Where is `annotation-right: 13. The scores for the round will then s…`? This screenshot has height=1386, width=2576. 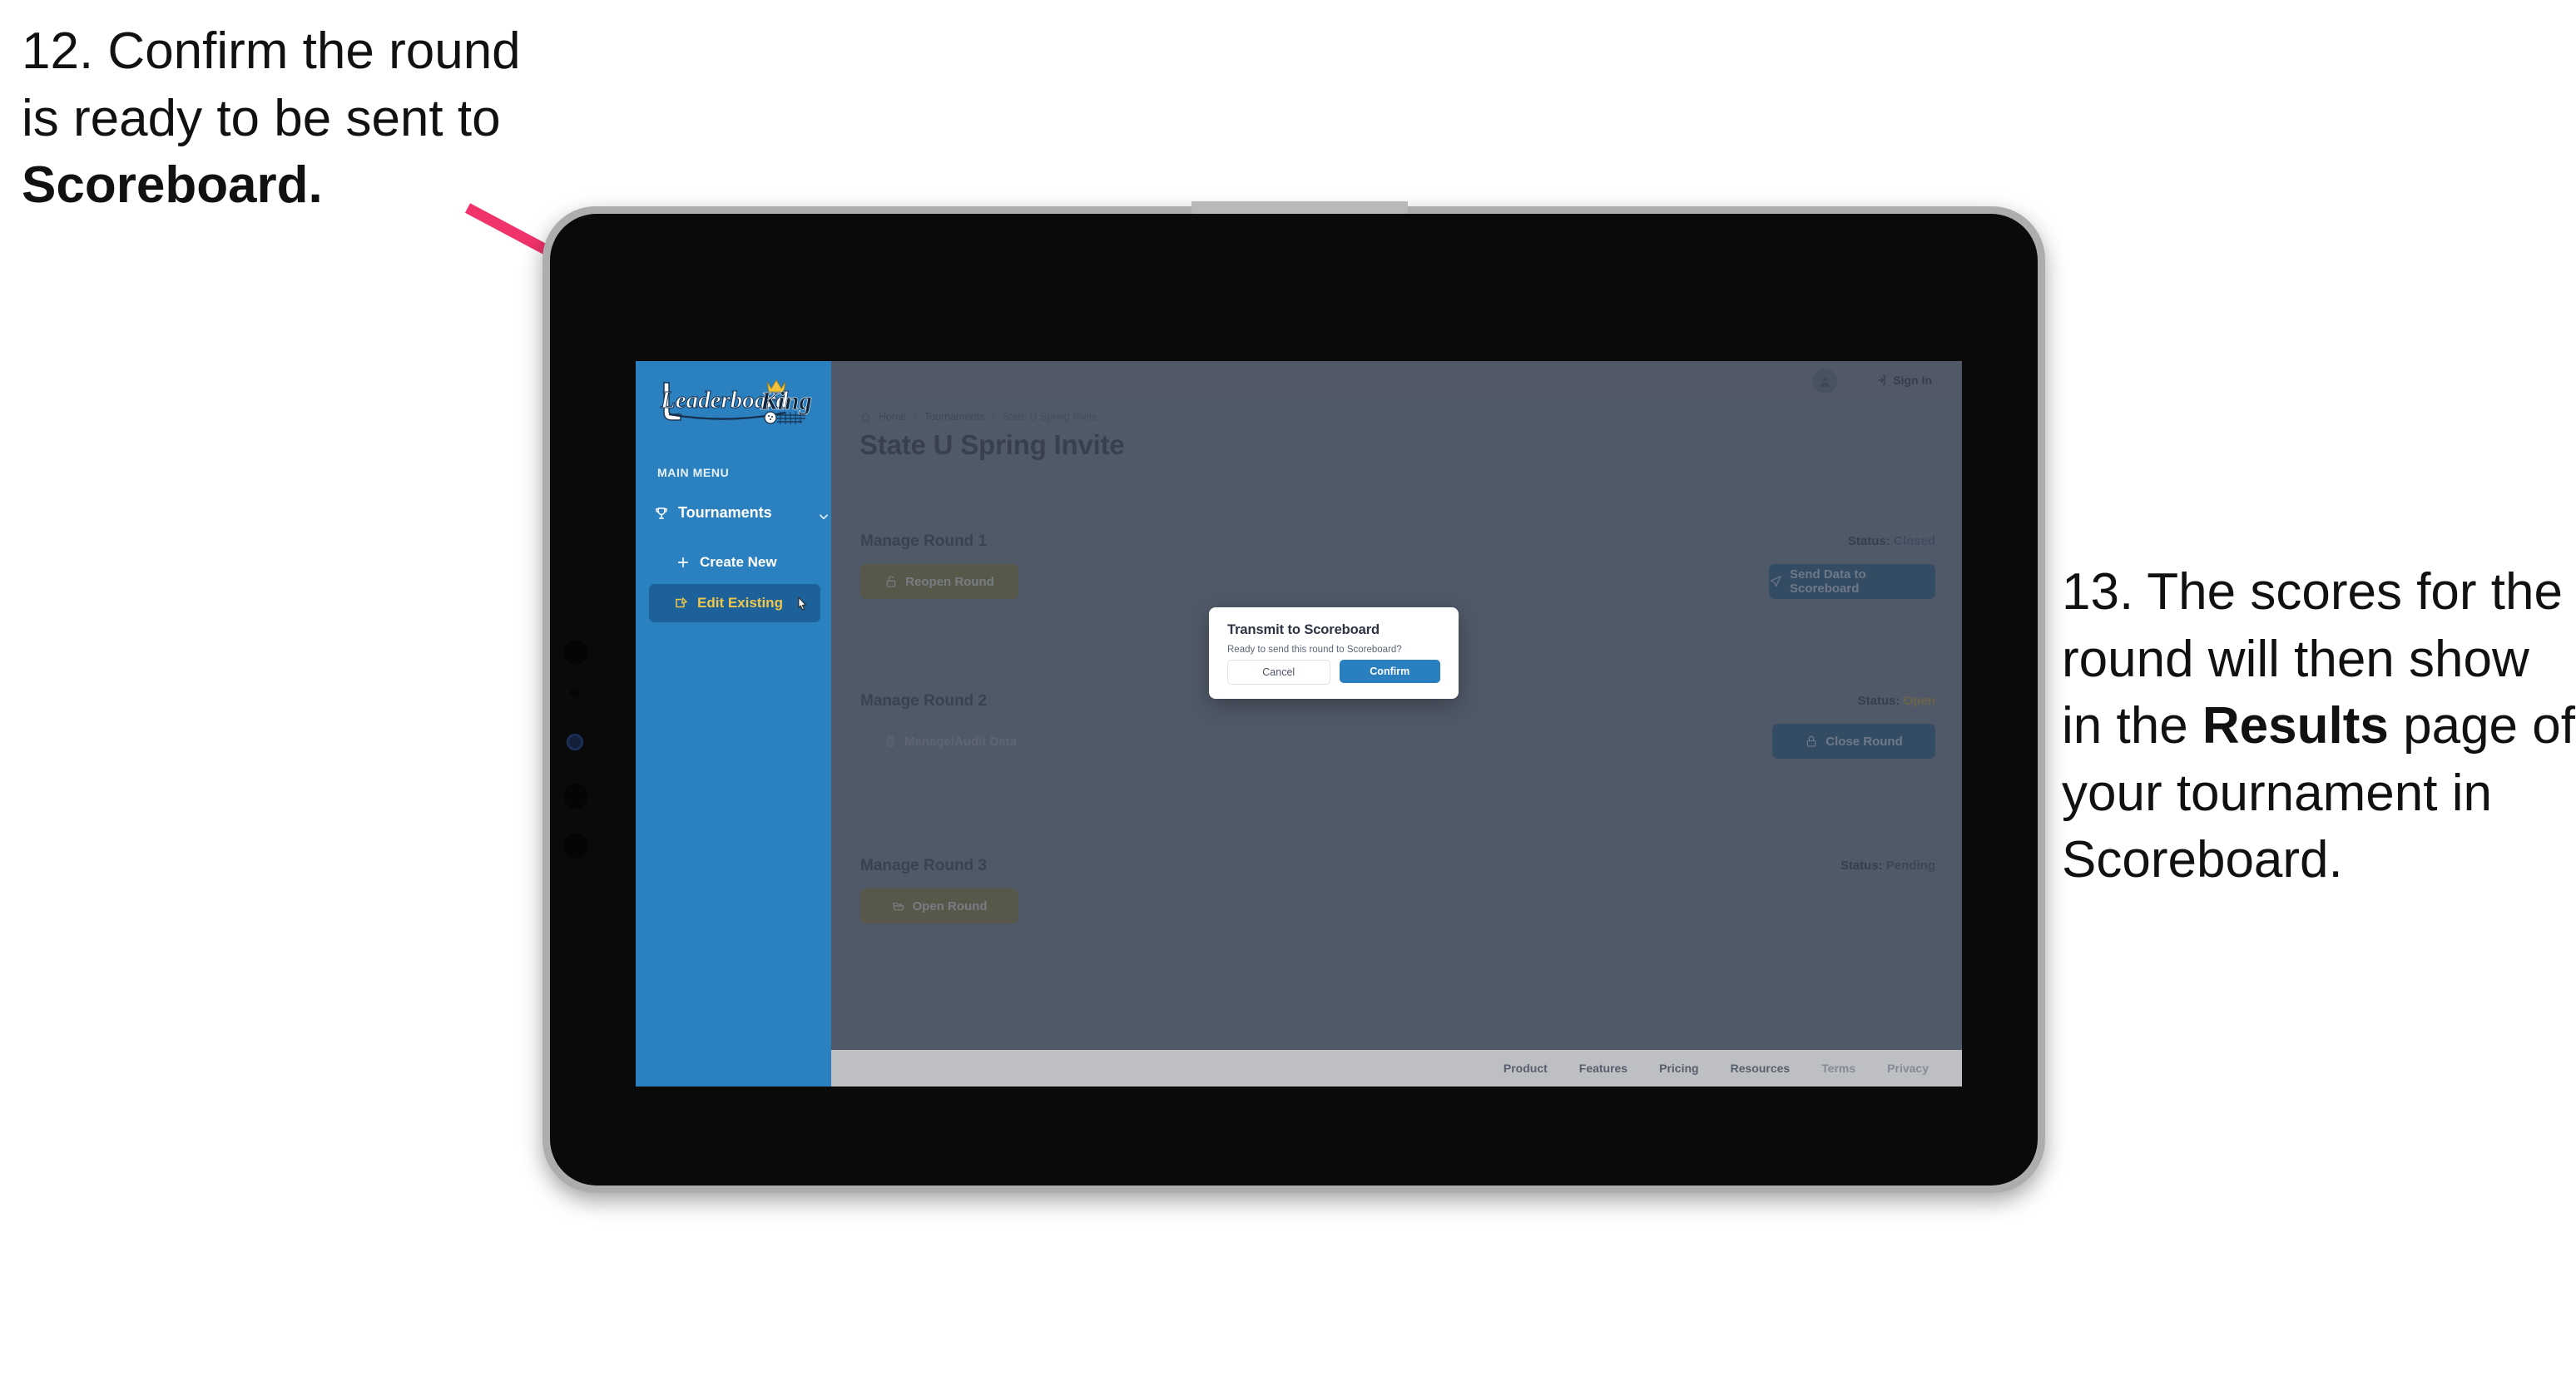
annotation-right: 13. The scores for the round will then s… is located at coordinates (2319, 726).